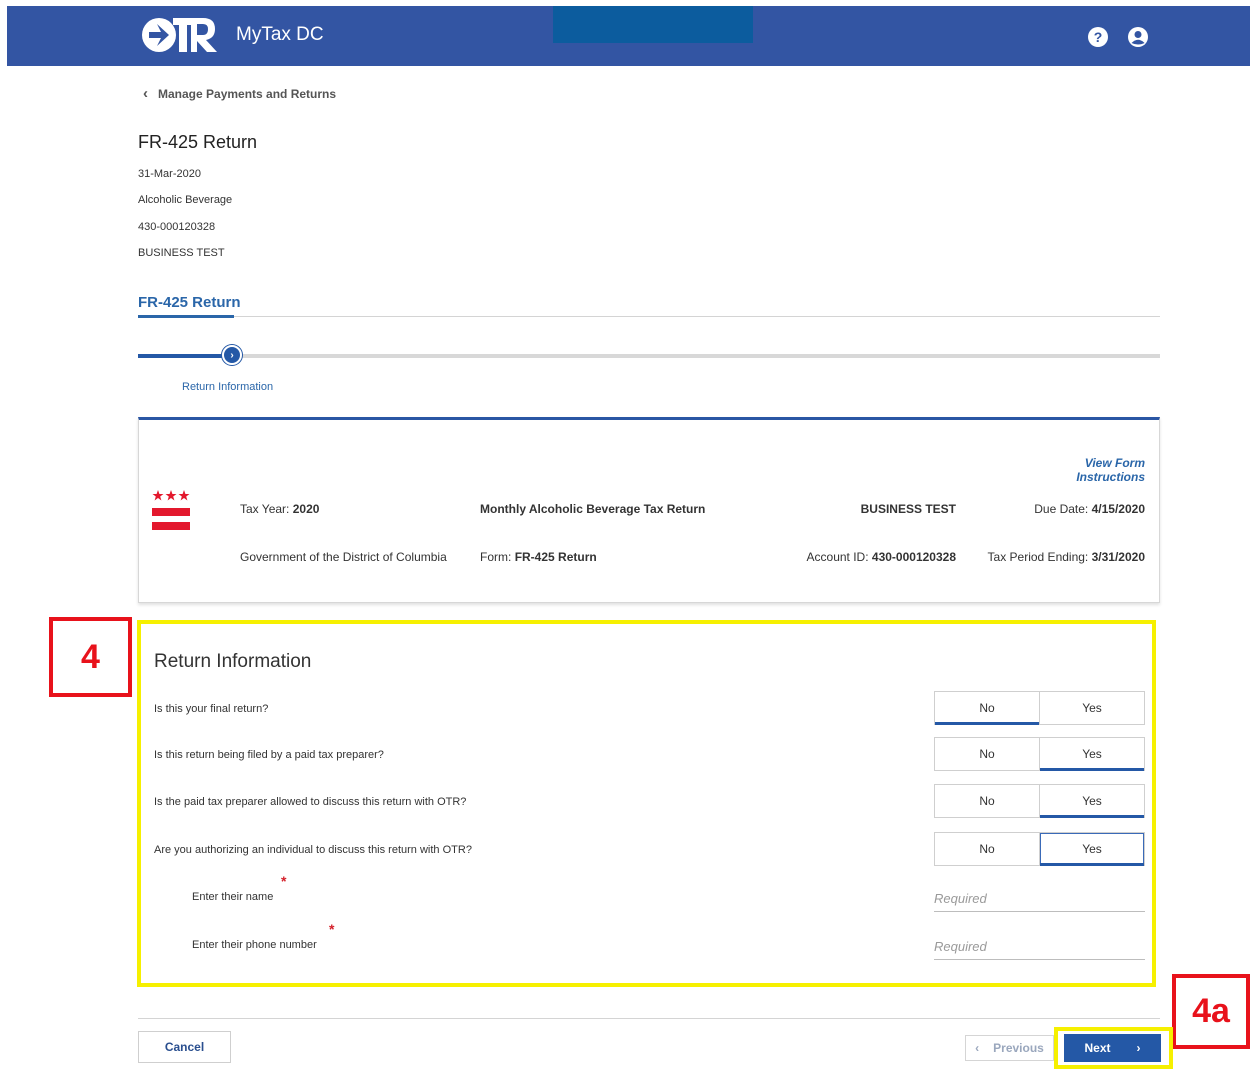 The width and height of the screenshot is (1250, 1070). I want to click on return-name: Monthly Alcoholic Beverage Tax Return, so click(593, 509).